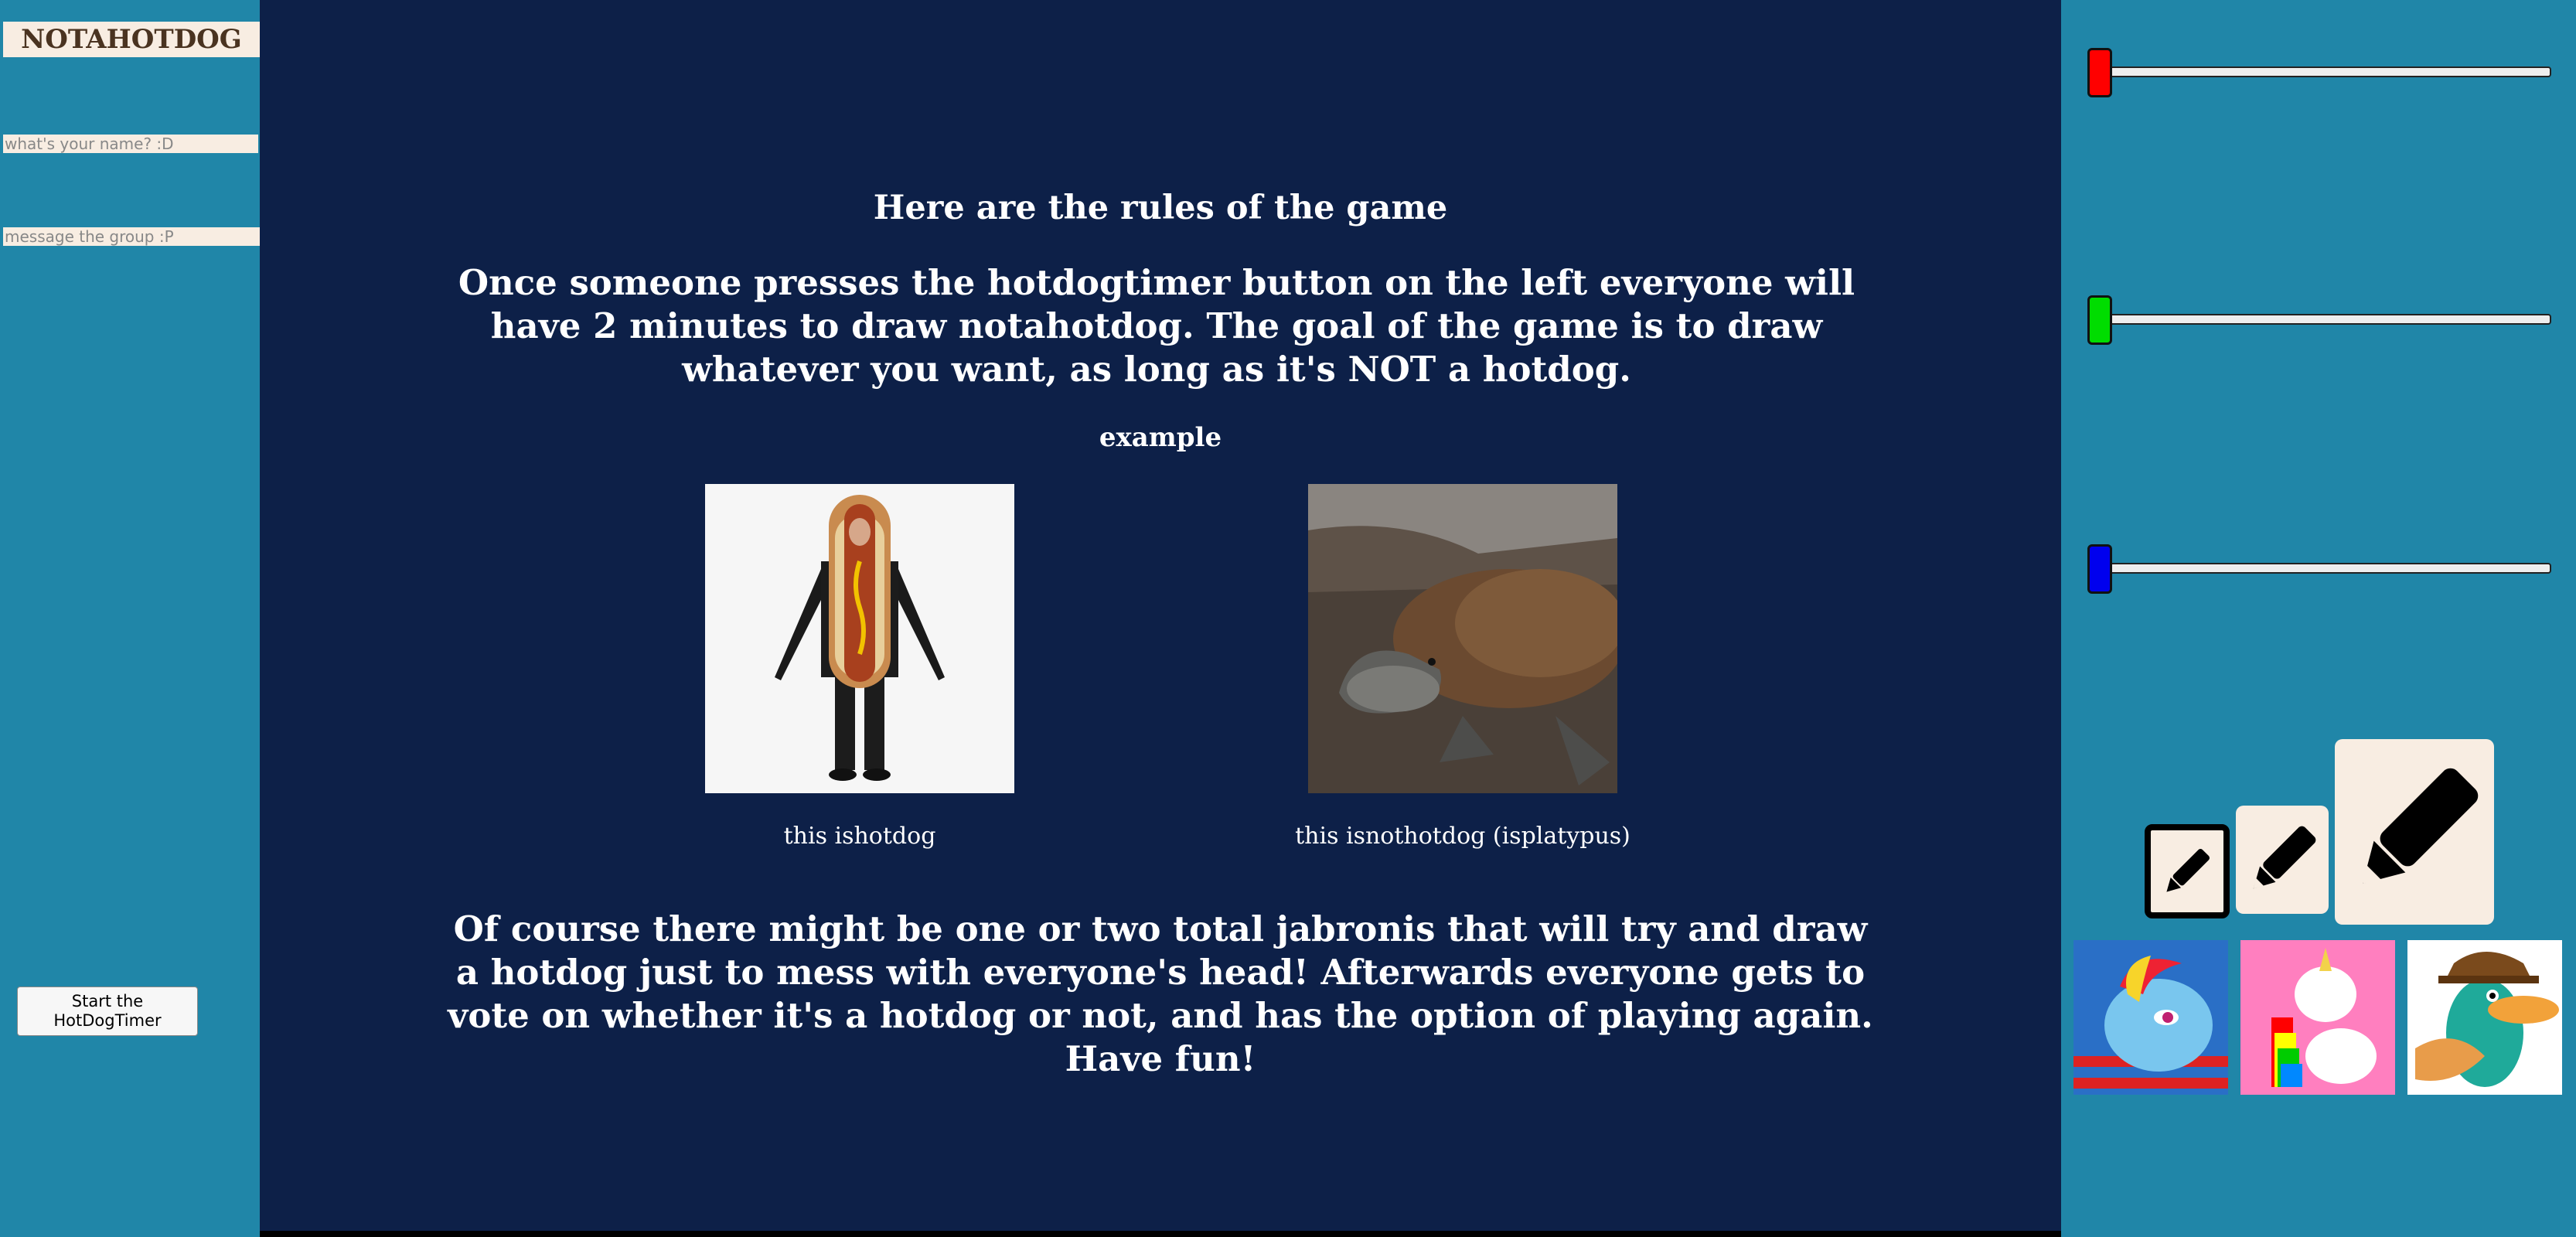  Describe the element at coordinates (131, 39) in the screenshot. I see `app-logo: NOTAHOTDOG` at that location.